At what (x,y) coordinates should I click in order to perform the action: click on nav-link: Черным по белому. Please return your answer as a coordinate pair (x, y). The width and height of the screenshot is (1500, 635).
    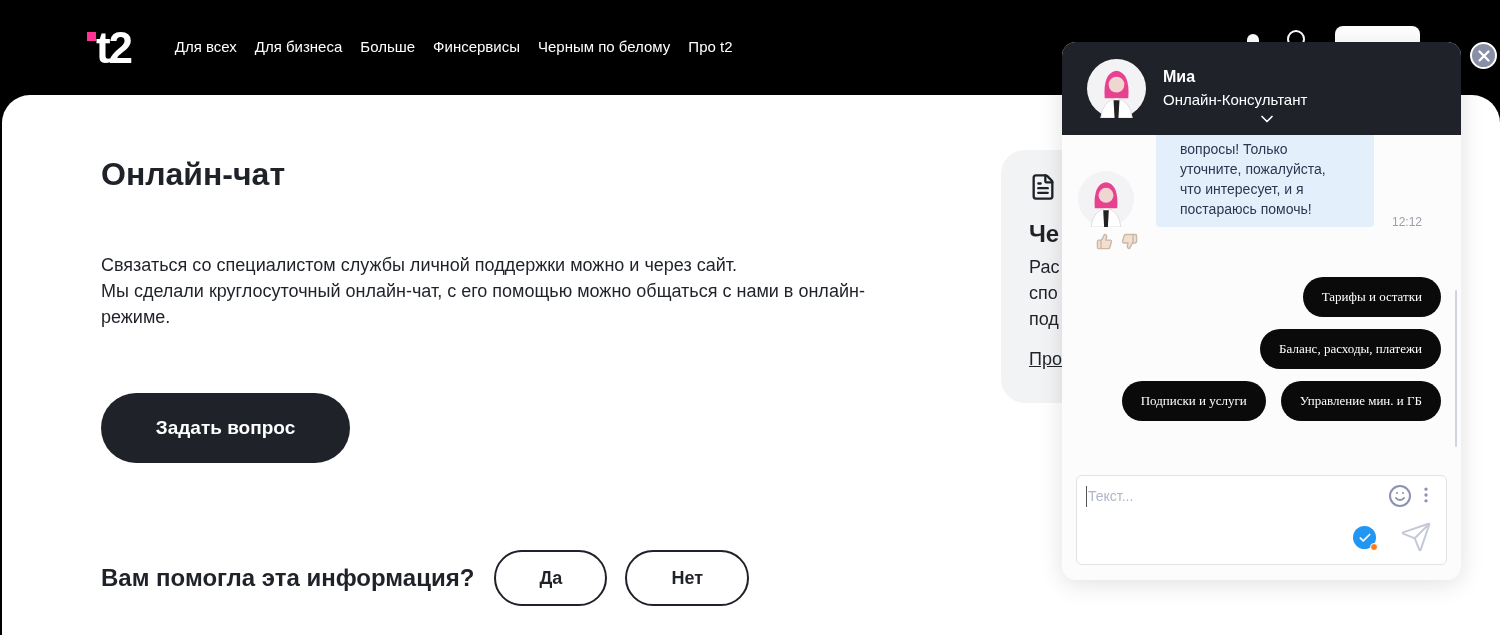
    Looking at the image, I should click on (604, 47).